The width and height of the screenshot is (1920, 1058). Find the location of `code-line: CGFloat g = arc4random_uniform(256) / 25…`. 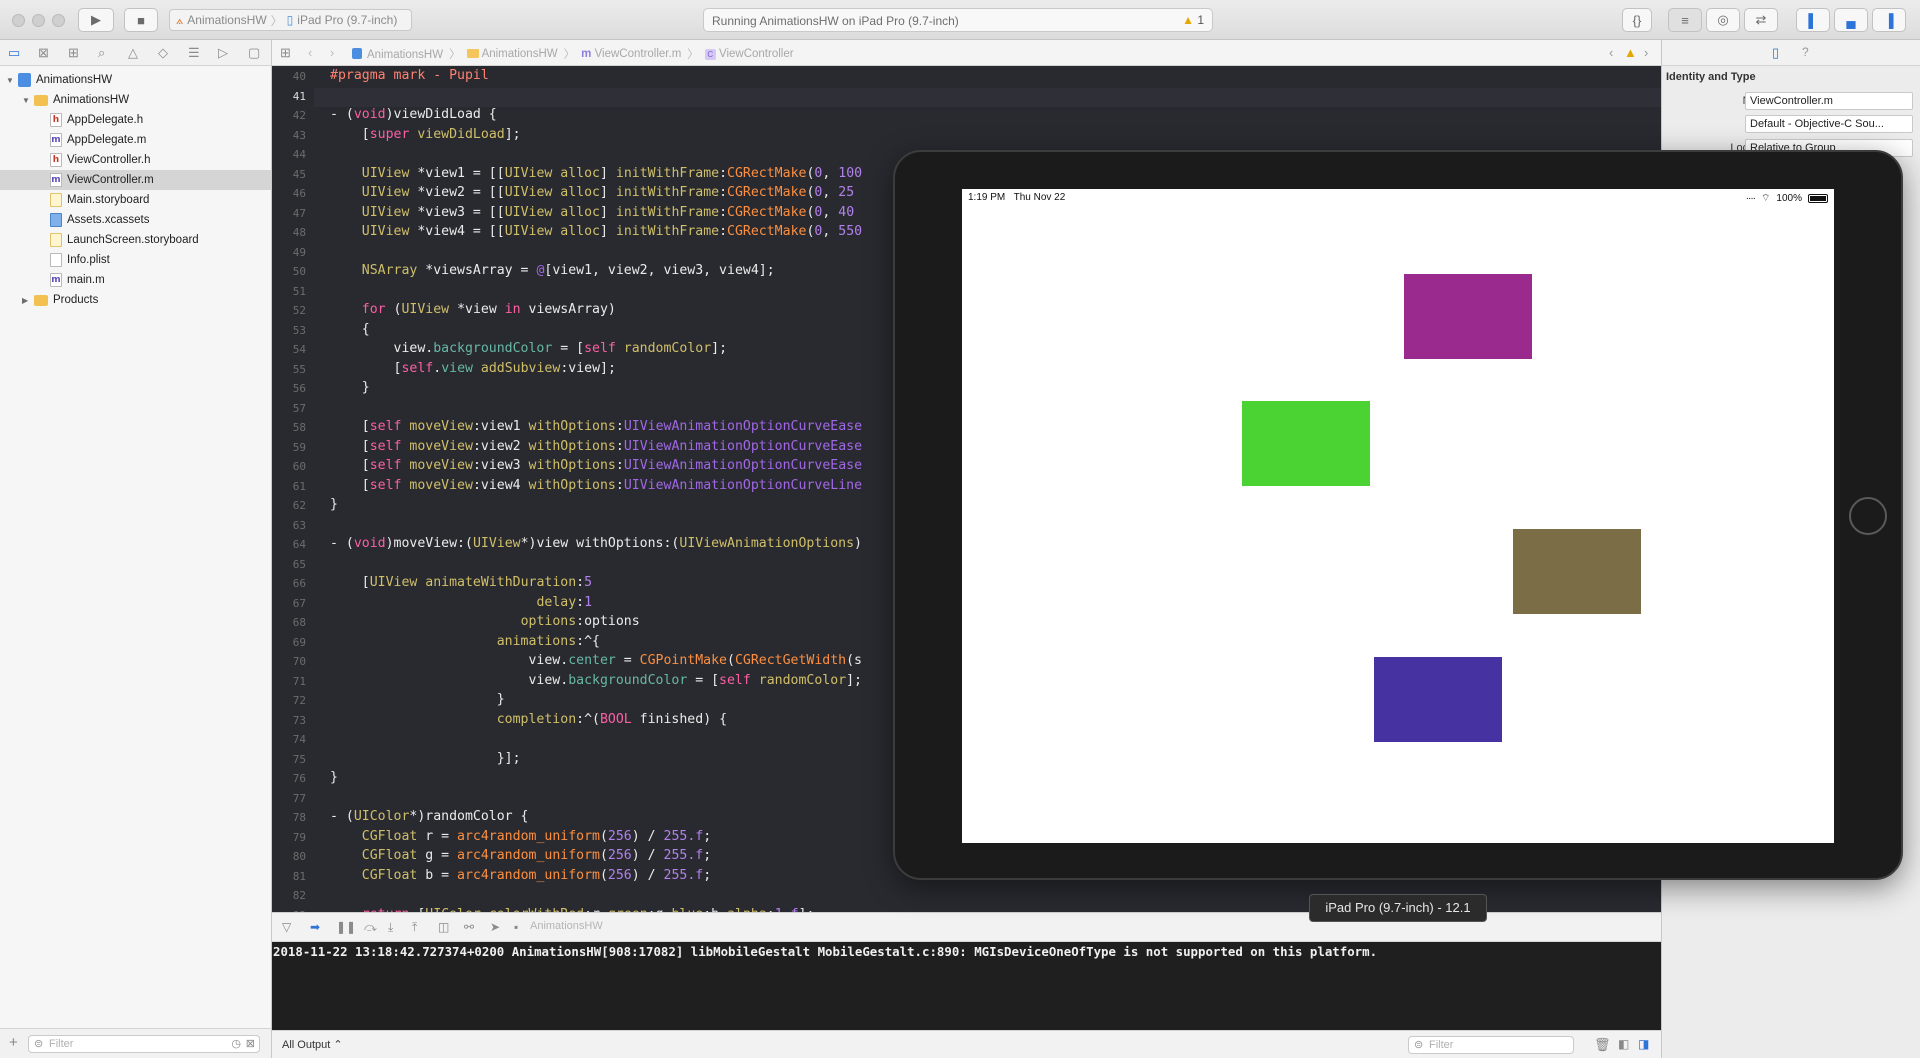

code-line: CGFloat g = arc4random_uniform(256) / 25… is located at coordinates (520, 855).